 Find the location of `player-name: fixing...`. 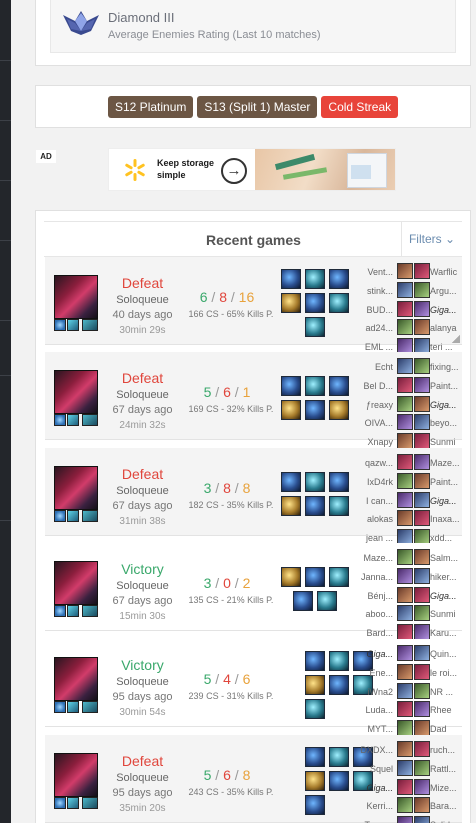

player-name: fixing... is located at coordinates (446, 367).